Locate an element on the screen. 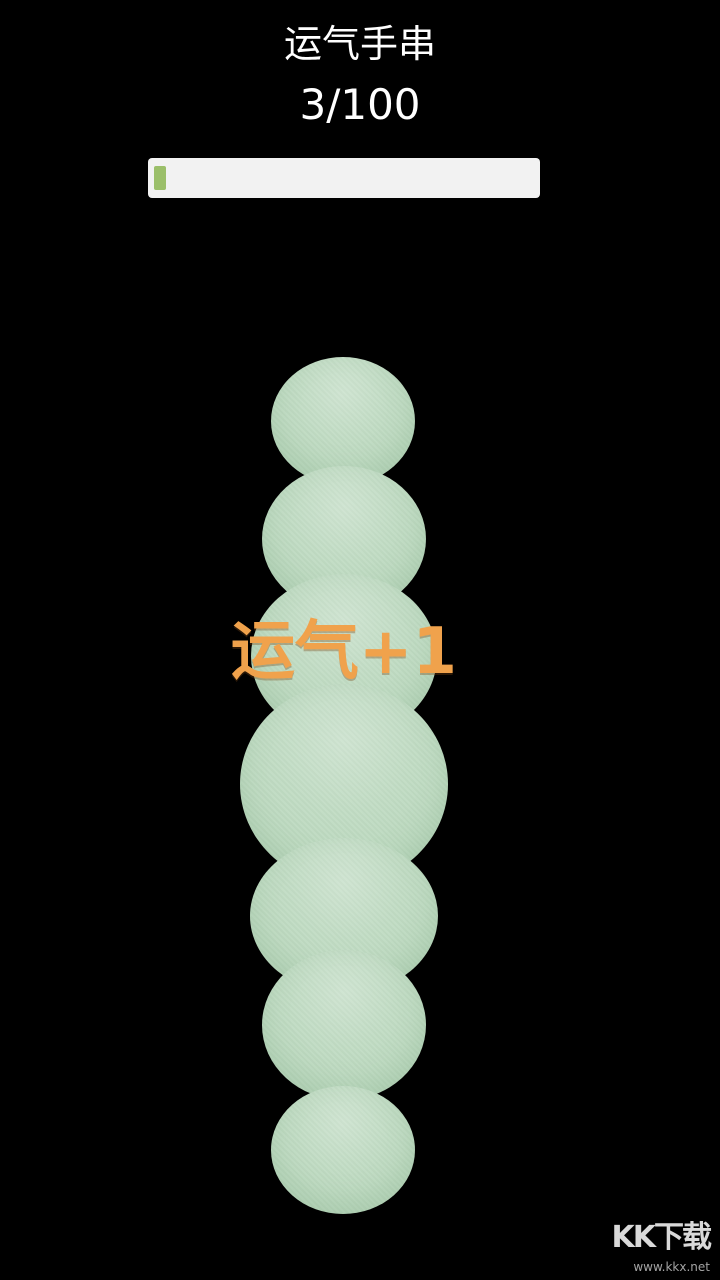 This screenshot has width=720, height=1280. progress-bar-fill is located at coordinates (160, 178).